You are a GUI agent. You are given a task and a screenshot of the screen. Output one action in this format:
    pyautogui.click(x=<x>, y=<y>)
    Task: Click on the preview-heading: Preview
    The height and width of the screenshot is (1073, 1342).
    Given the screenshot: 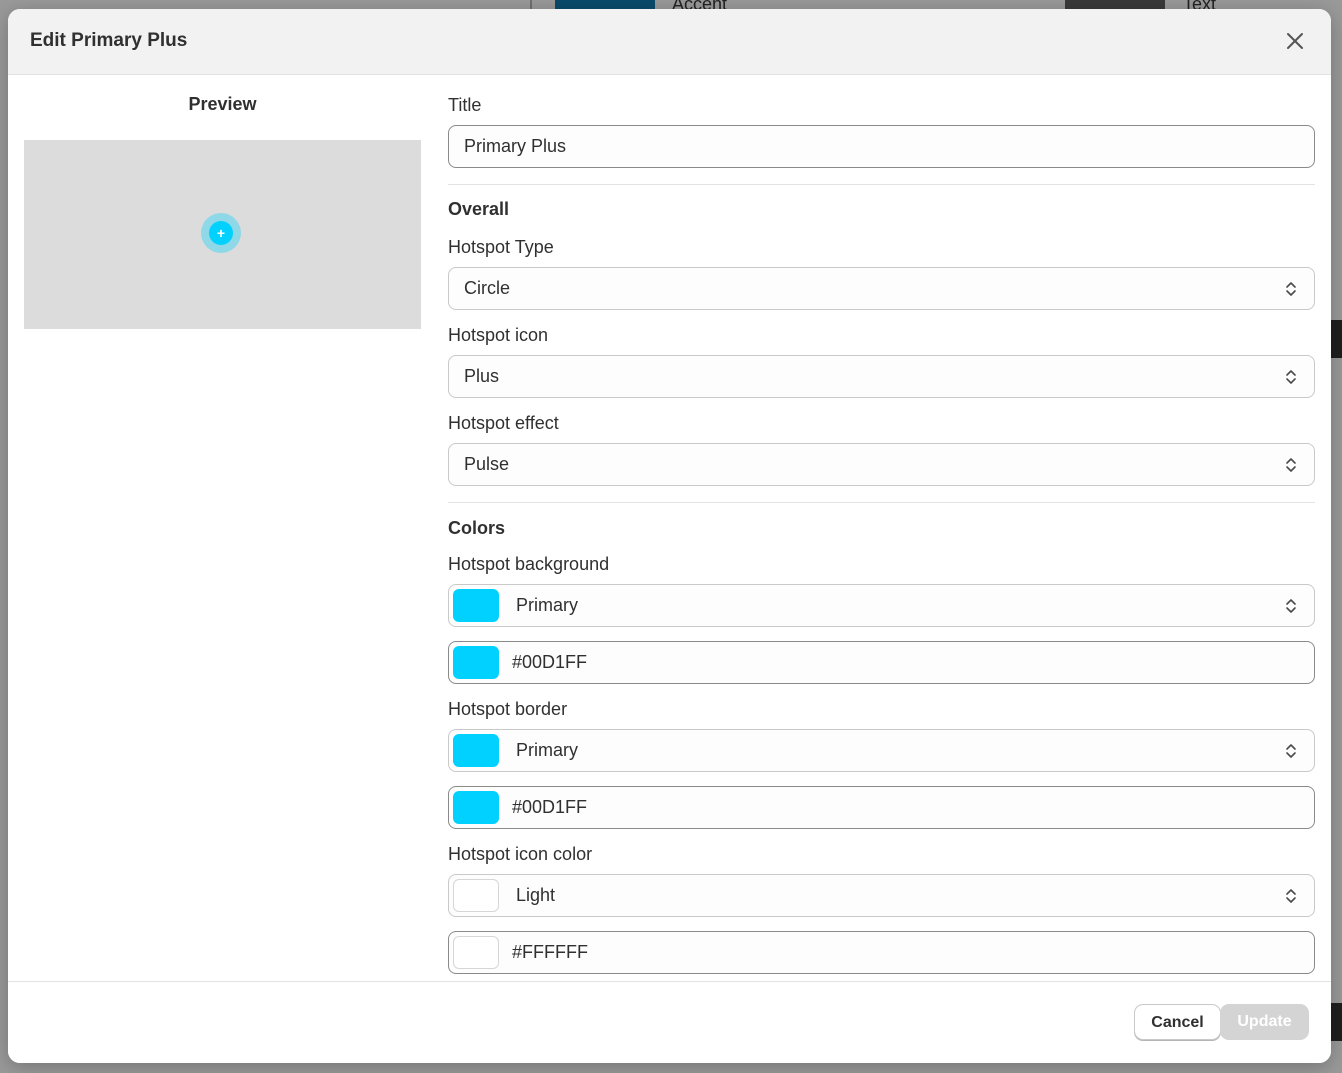 What is the action you would take?
    pyautogui.click(x=222, y=104)
    